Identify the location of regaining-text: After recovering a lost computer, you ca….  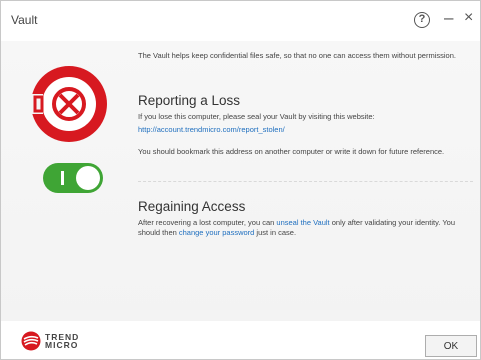
(300, 228).